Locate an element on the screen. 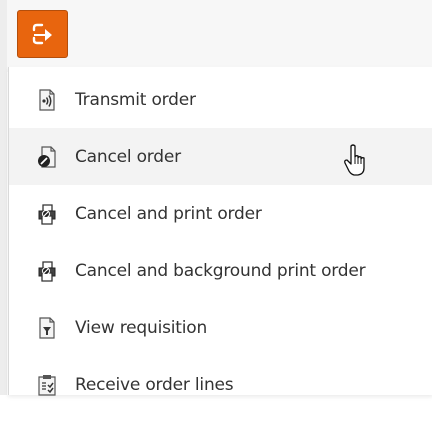  menu-item-label: Cancel and print order is located at coordinates (168, 213).